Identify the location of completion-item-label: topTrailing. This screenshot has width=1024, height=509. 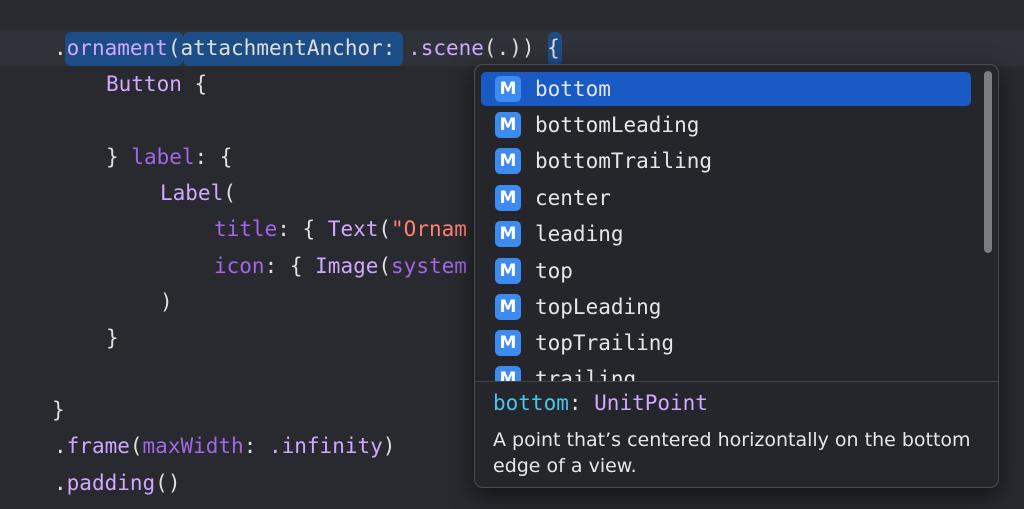
(605, 343).